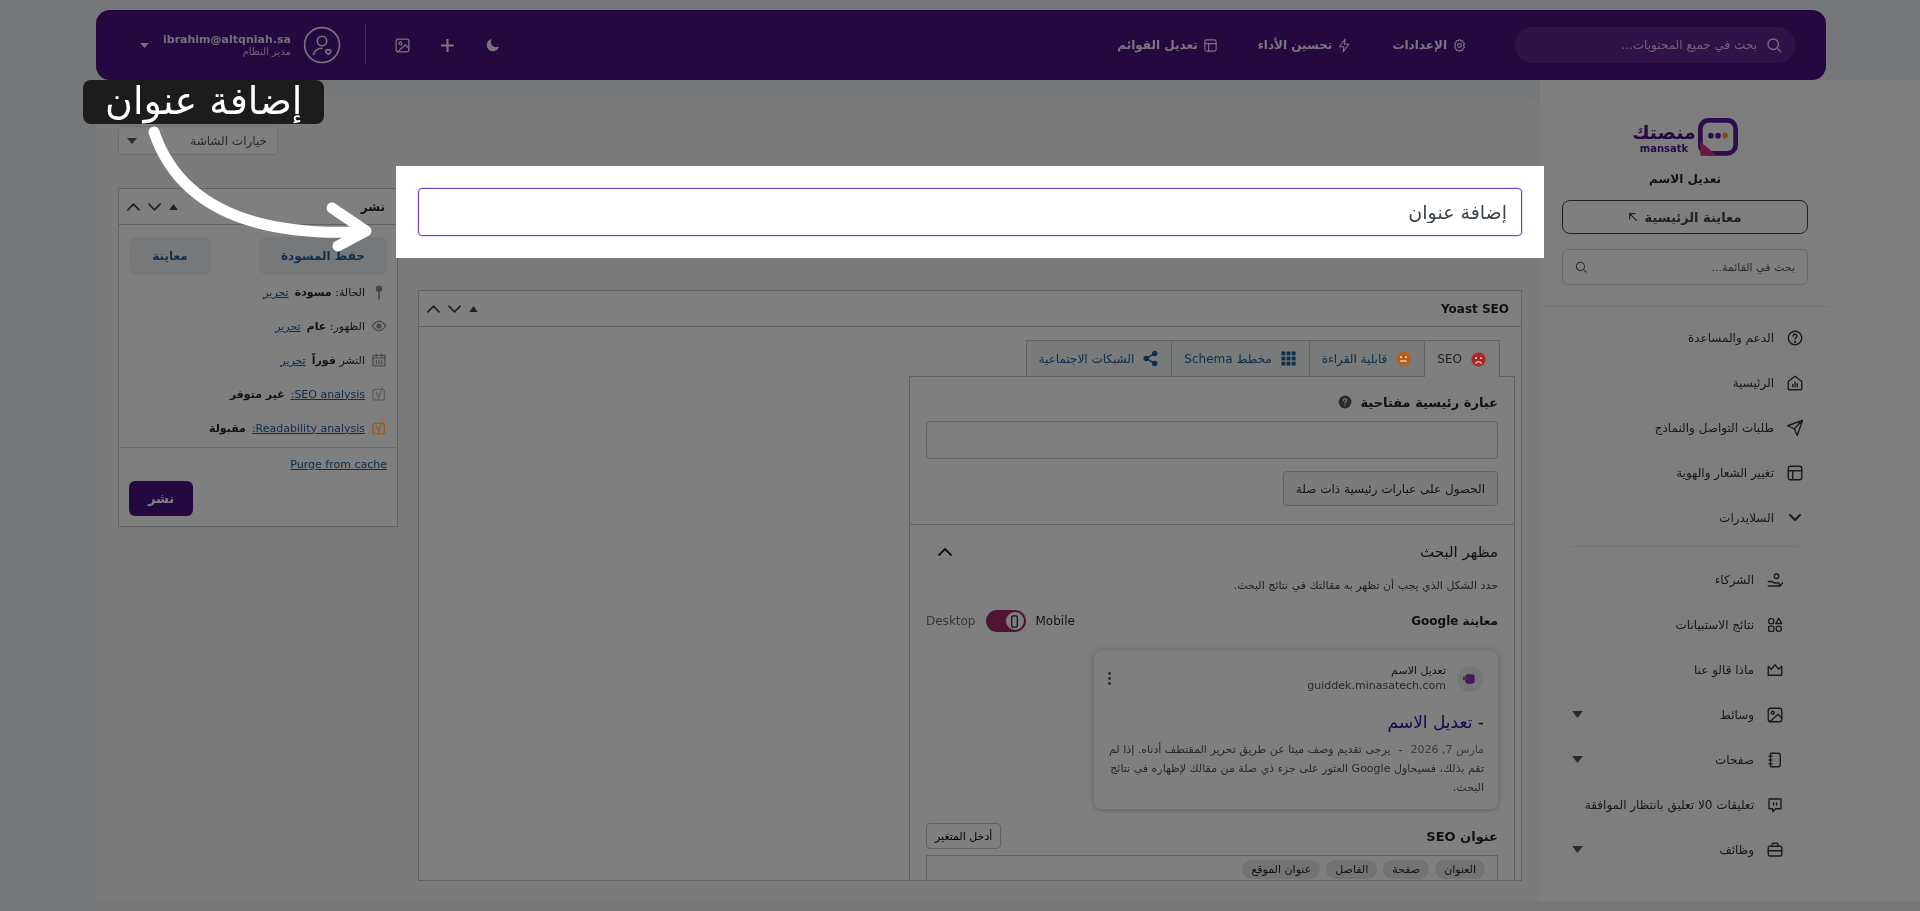 The height and width of the screenshot is (911, 1920). Describe the element at coordinates (1429, 45) in the screenshot. I see `nav-link: الإعدادات` at that location.